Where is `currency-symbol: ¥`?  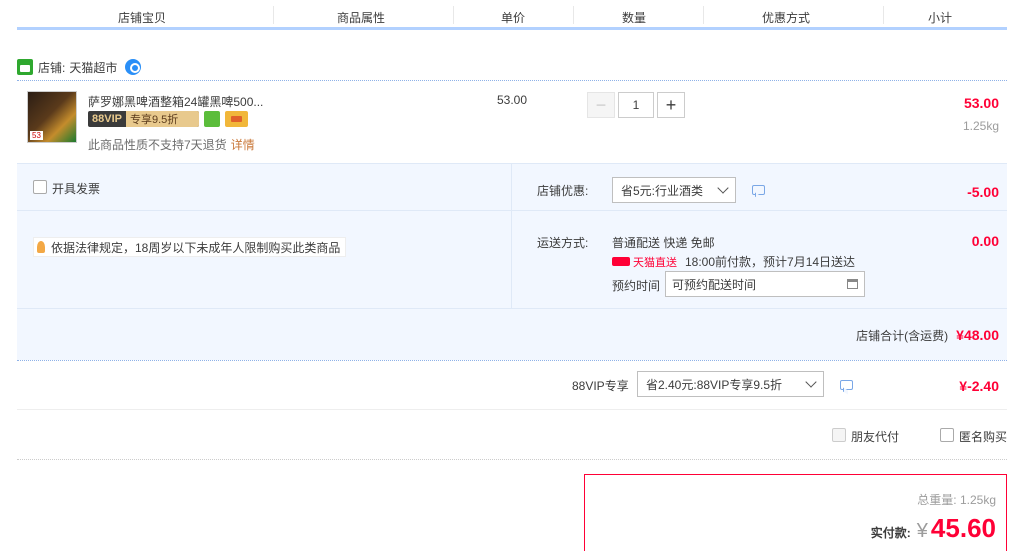 currency-symbol: ¥ is located at coordinates (922, 531).